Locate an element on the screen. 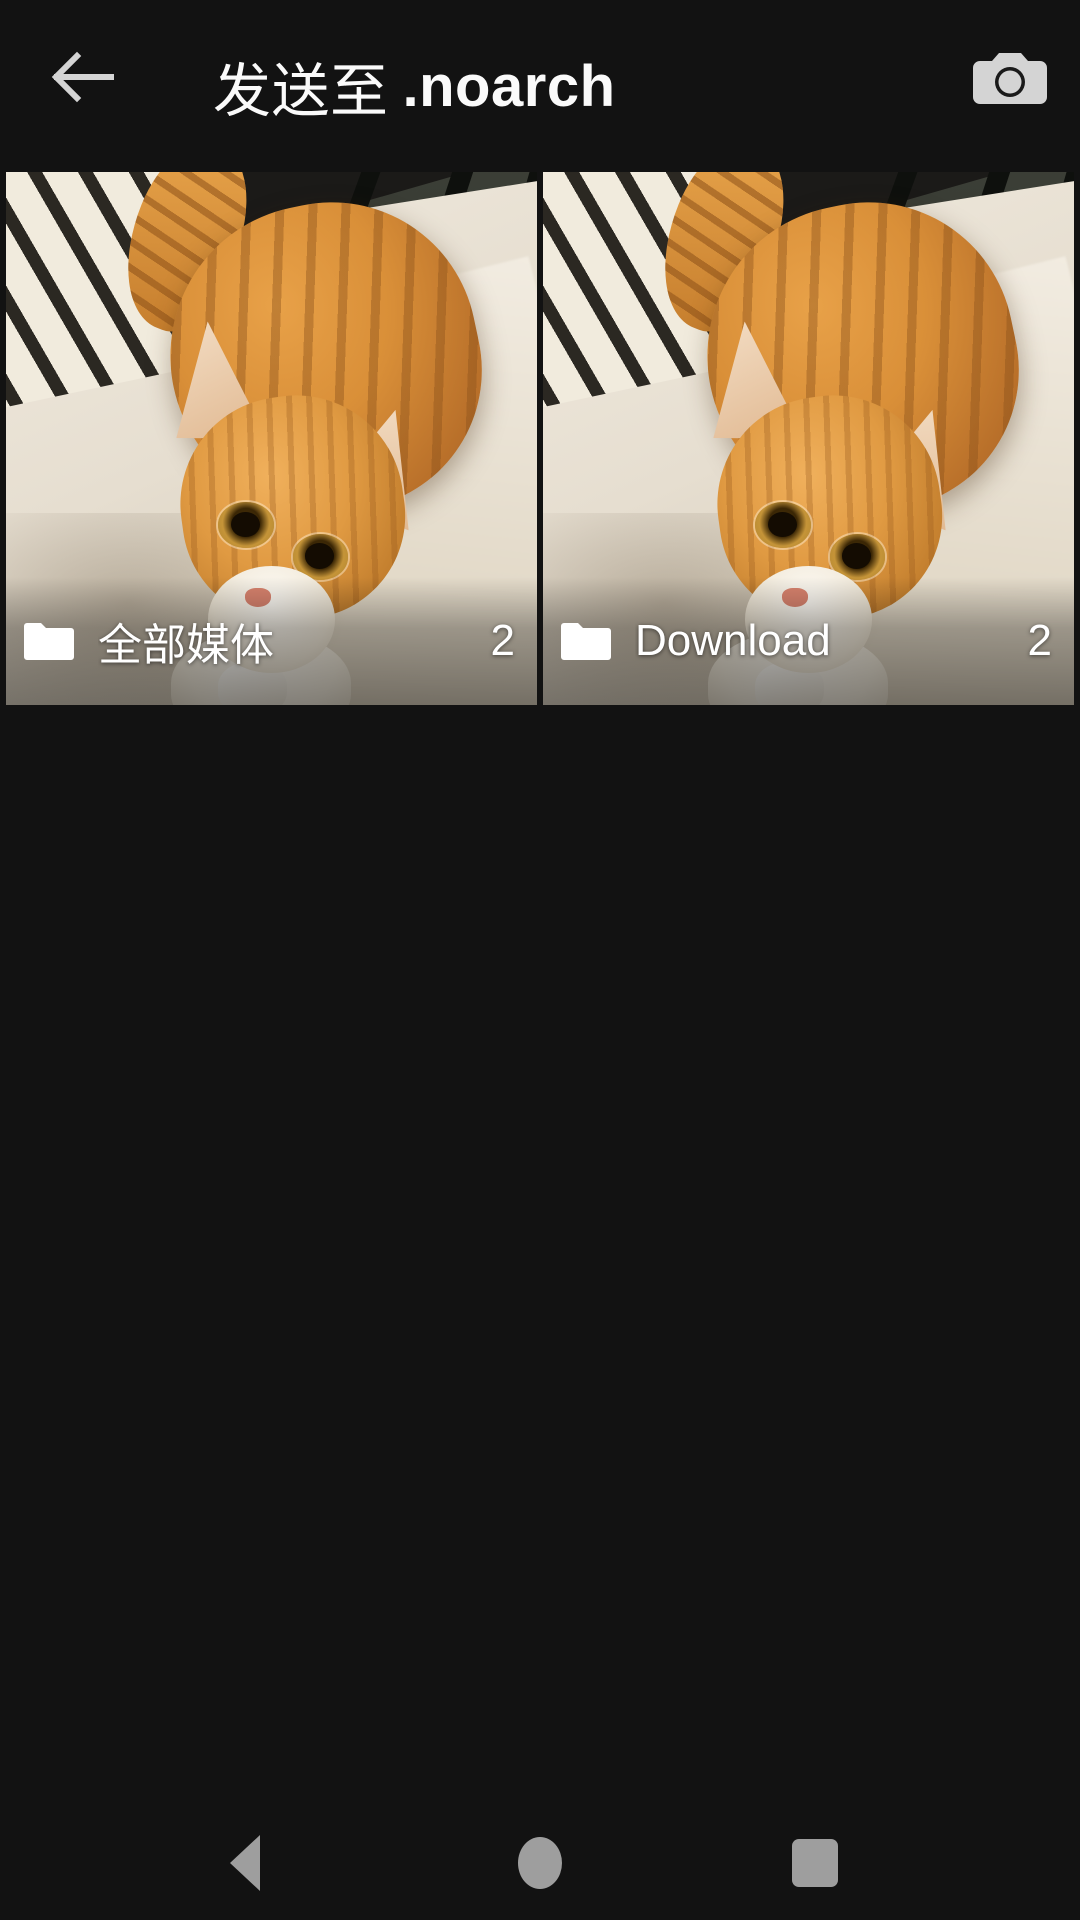  back-triangle-icon is located at coordinates (245, 1863).